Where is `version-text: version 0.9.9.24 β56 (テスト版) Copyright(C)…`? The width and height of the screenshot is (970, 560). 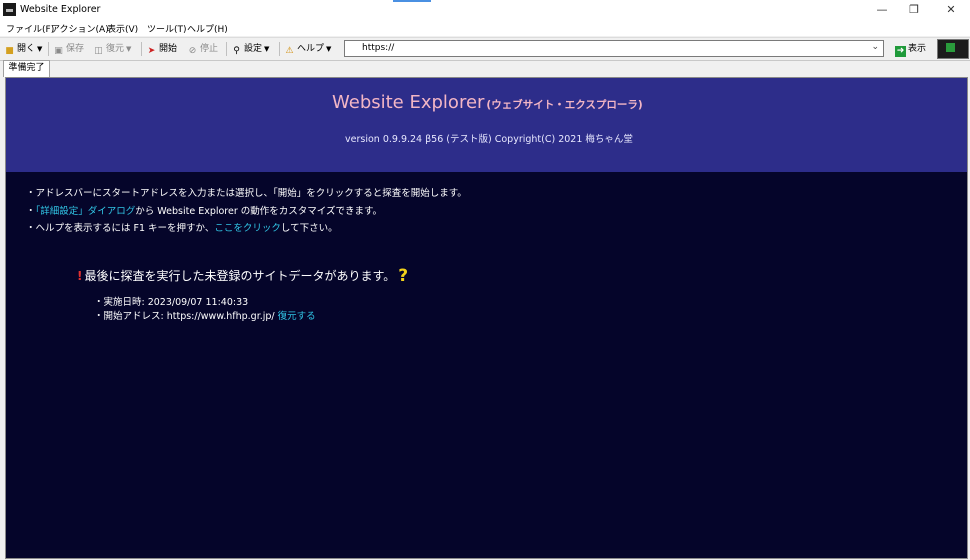 version-text: version 0.9.9.24 β56 (テスト版) Copyright(C)… is located at coordinates (489, 139).